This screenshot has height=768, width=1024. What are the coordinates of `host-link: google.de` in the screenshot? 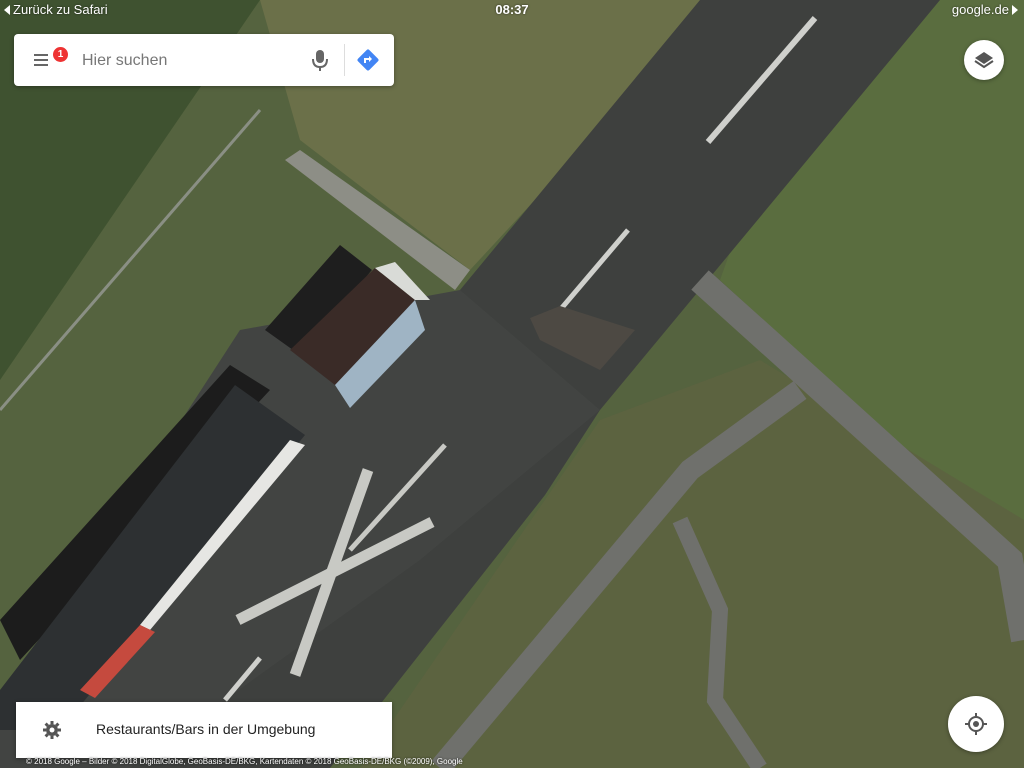 It's located at (985, 10).